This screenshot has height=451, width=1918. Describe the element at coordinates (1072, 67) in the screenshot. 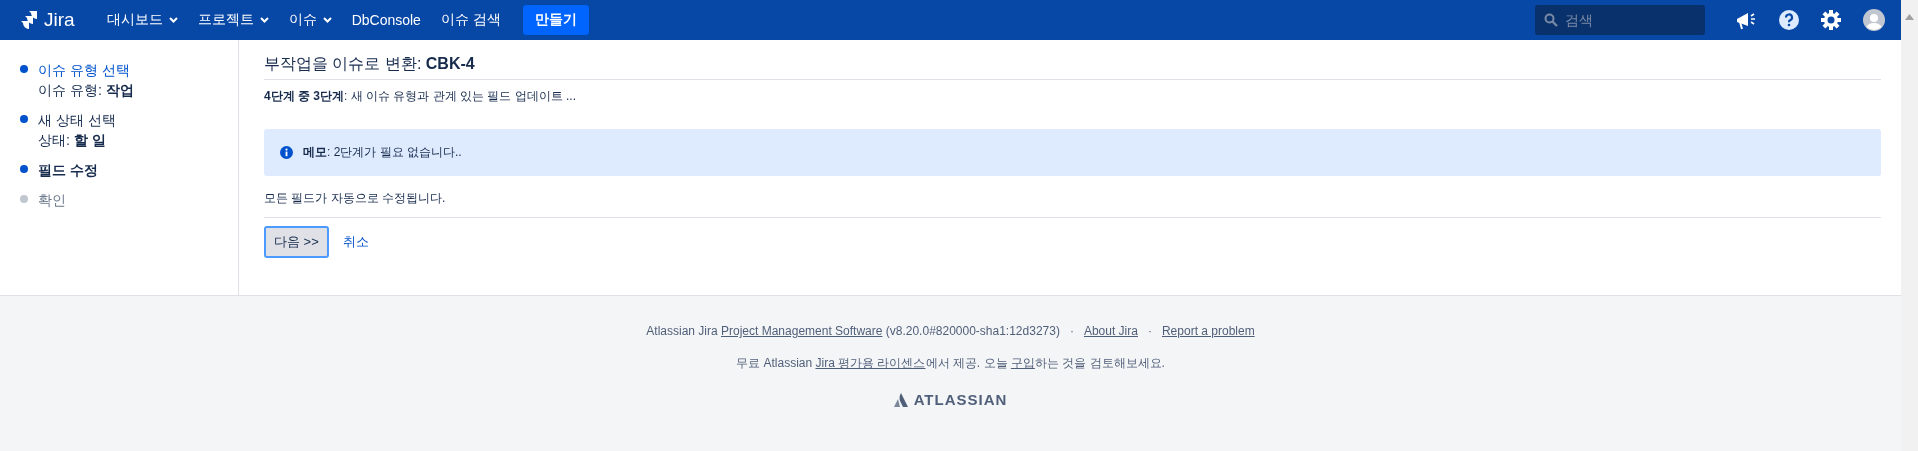

I see `page-title: 부작업을 이슈로 변환: CBK-4` at that location.